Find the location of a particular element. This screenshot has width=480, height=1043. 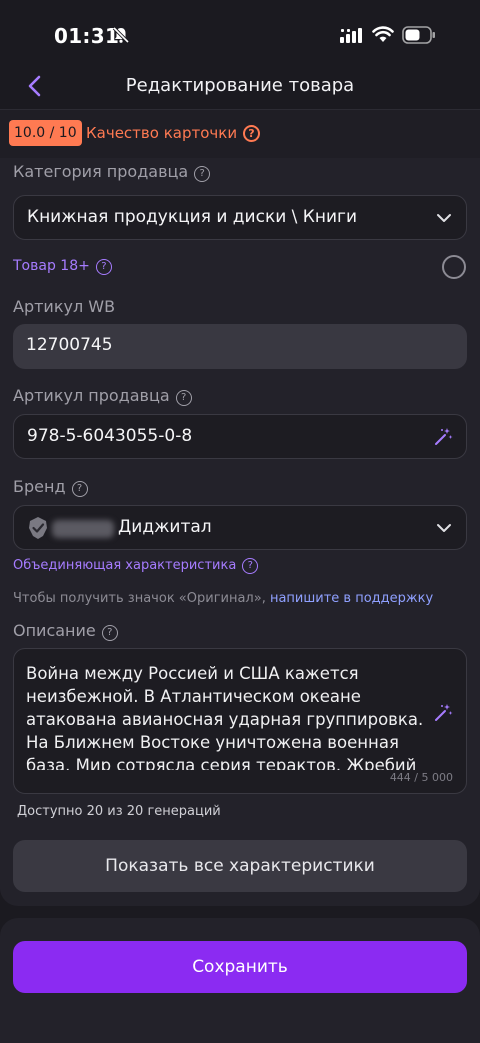

verified-badge-icon is located at coordinates (38, 528).